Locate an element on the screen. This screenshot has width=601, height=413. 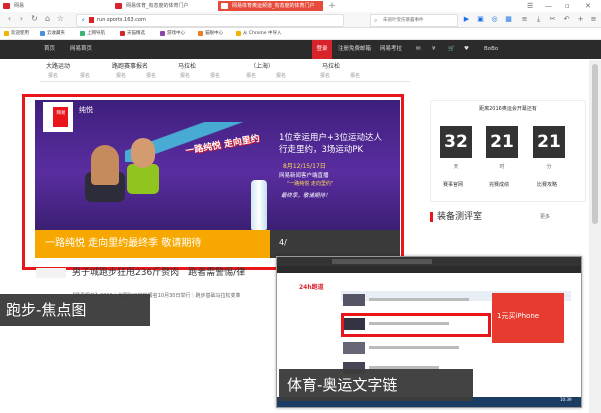
unit-days: 天 is located at coordinates (456, 167).